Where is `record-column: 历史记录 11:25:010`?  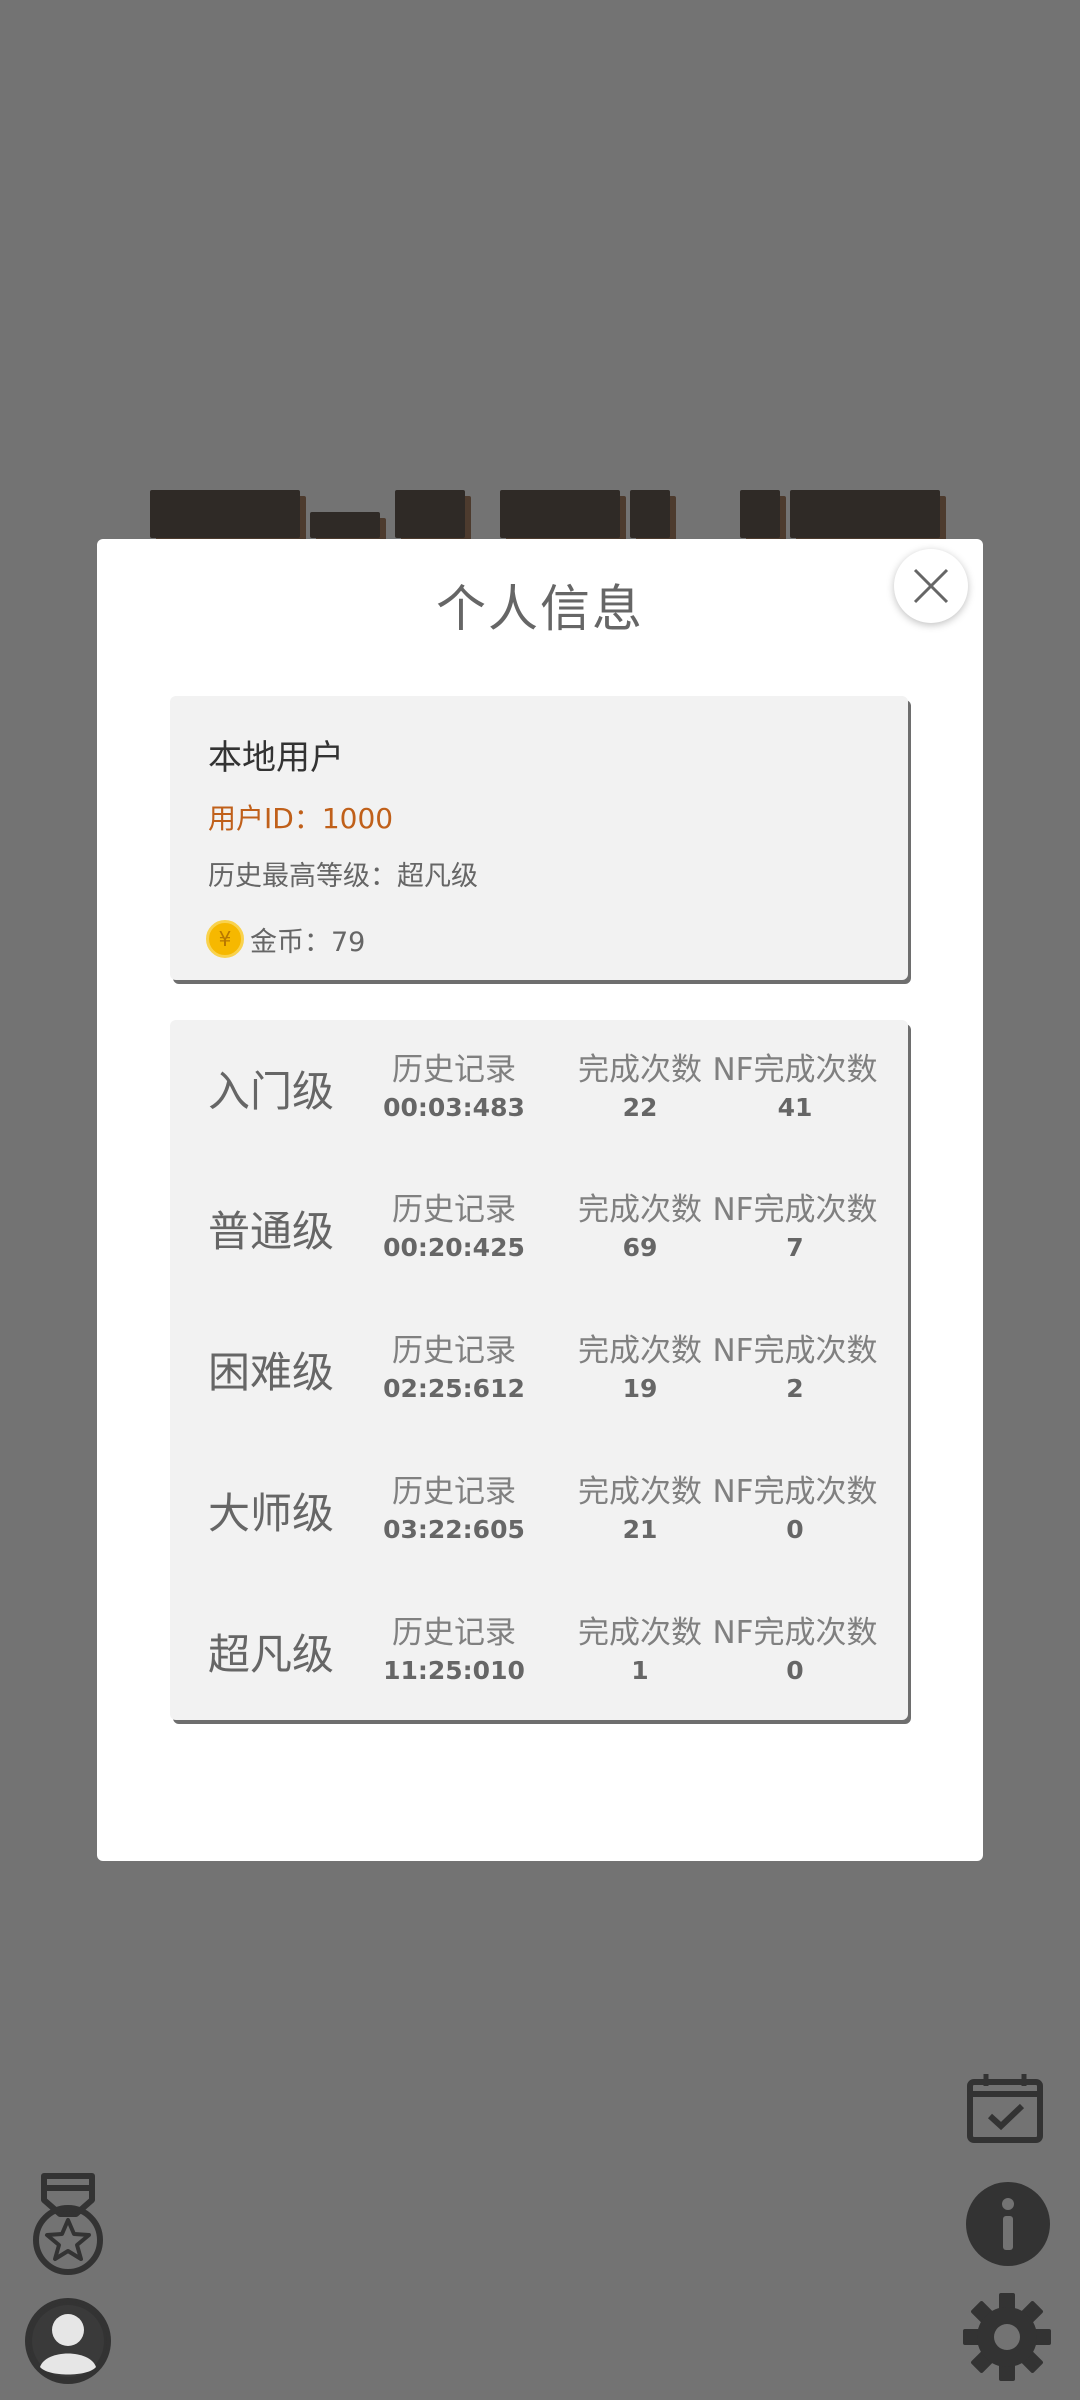
record-column: 历史记录 11:25:010 is located at coordinates (454, 1646).